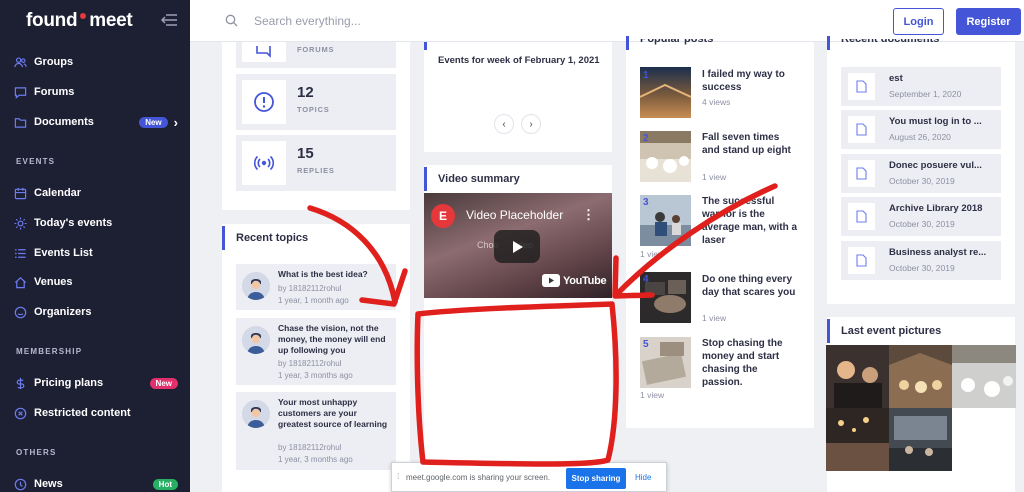  I want to click on list-icon, so click(20, 253).